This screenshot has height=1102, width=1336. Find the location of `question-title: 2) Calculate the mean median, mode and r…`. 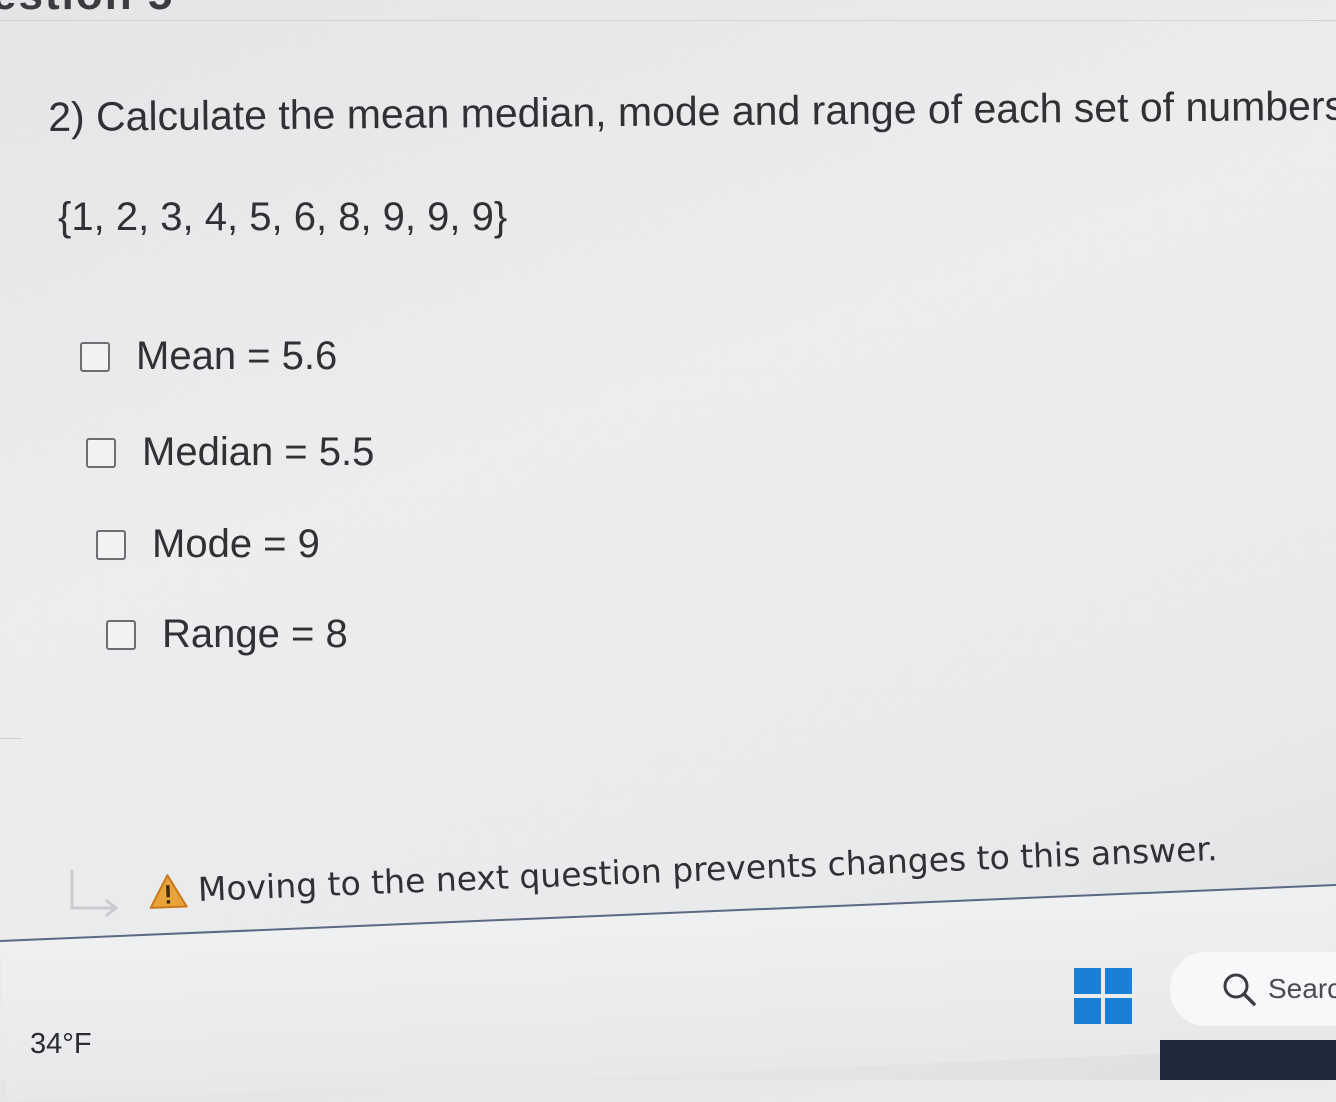

question-title: 2) Calculate the mean median, mode and r… is located at coordinates (692, 111).